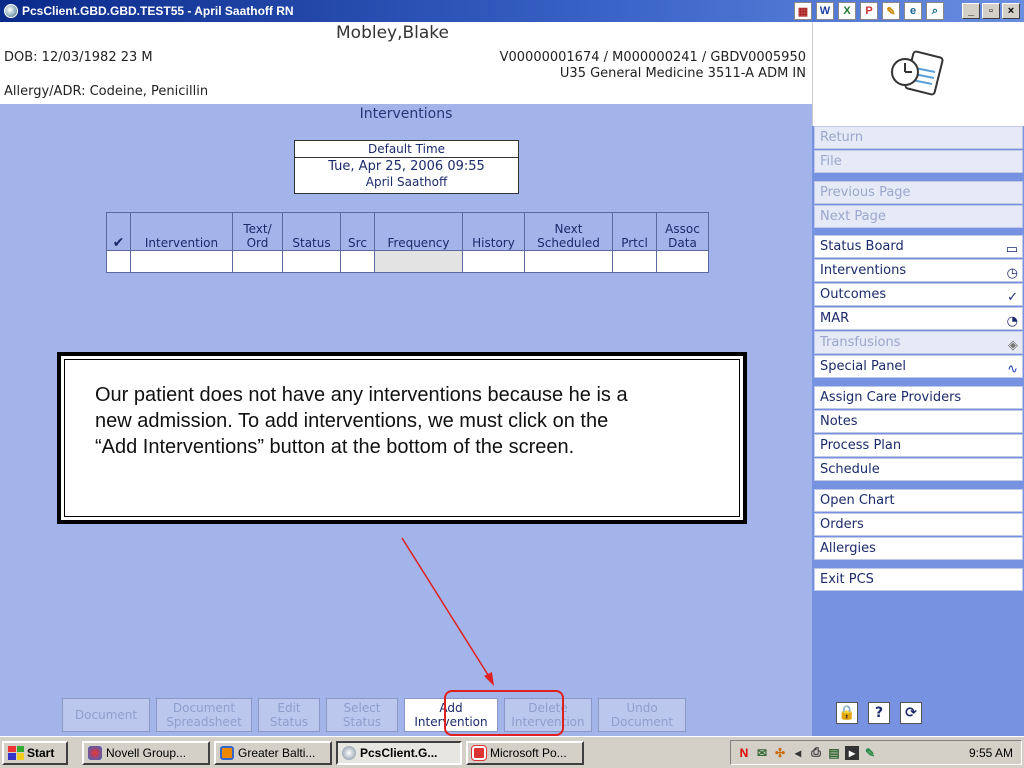 The width and height of the screenshot is (1024, 768). I want to click on column-header-text-ord: Text/ Ord, so click(257, 231).